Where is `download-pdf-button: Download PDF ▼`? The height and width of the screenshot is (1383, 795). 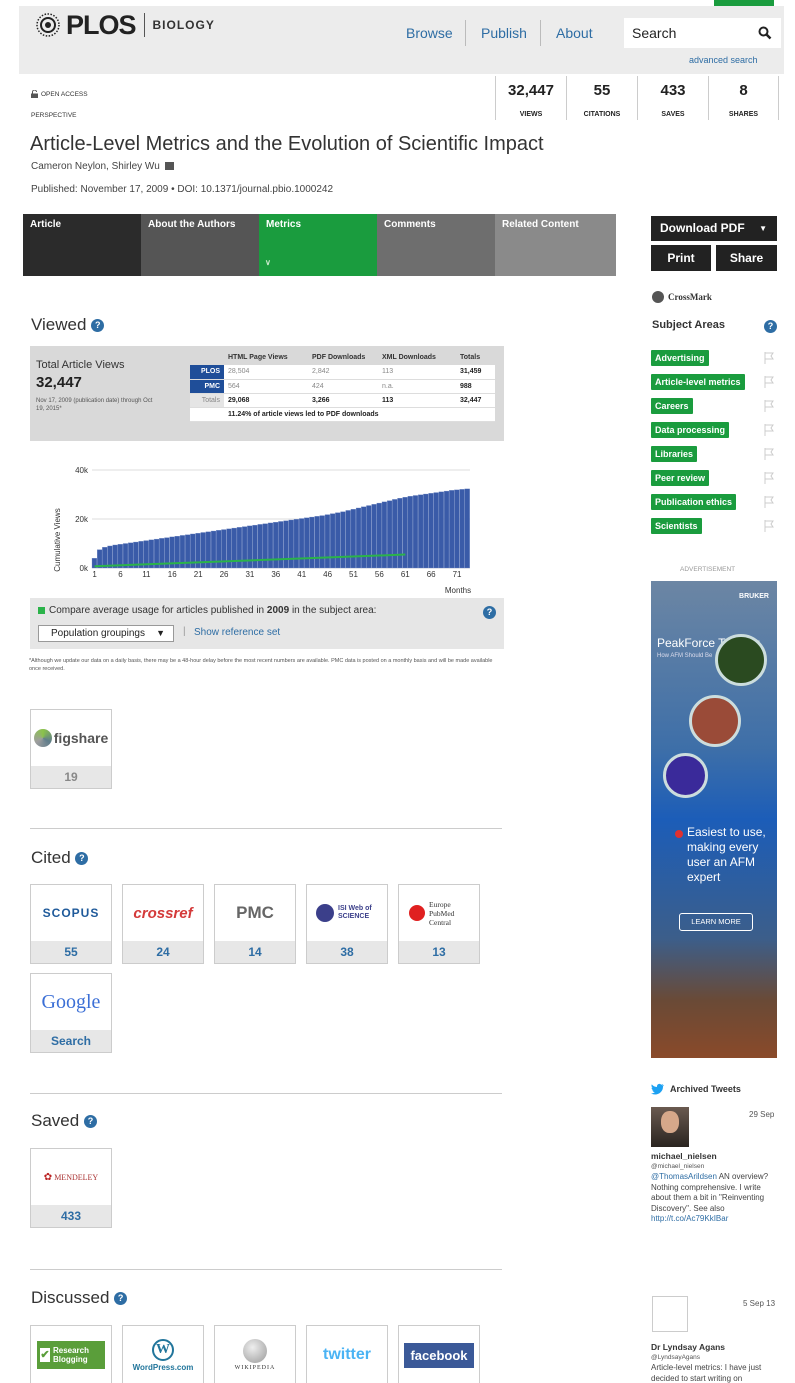
download-pdf-button: Download PDF ▼ is located at coordinates (714, 228).